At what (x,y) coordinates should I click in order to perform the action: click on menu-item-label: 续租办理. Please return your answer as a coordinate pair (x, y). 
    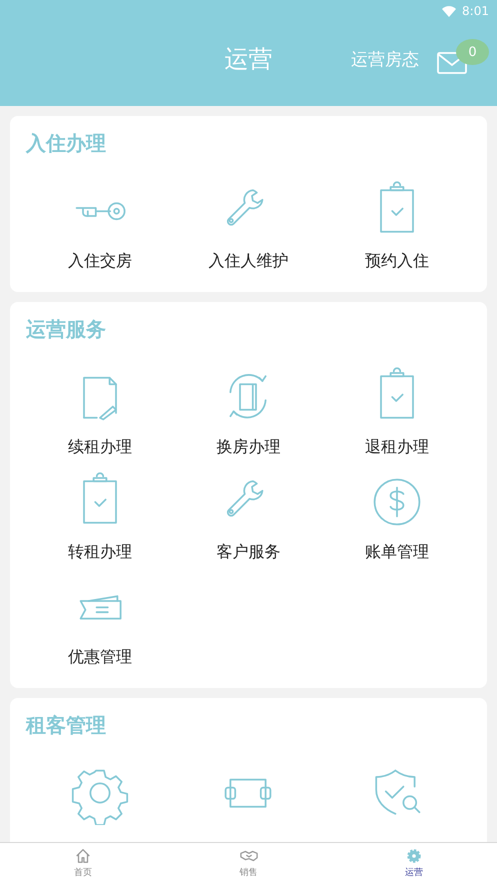
    Looking at the image, I should click on (100, 447).